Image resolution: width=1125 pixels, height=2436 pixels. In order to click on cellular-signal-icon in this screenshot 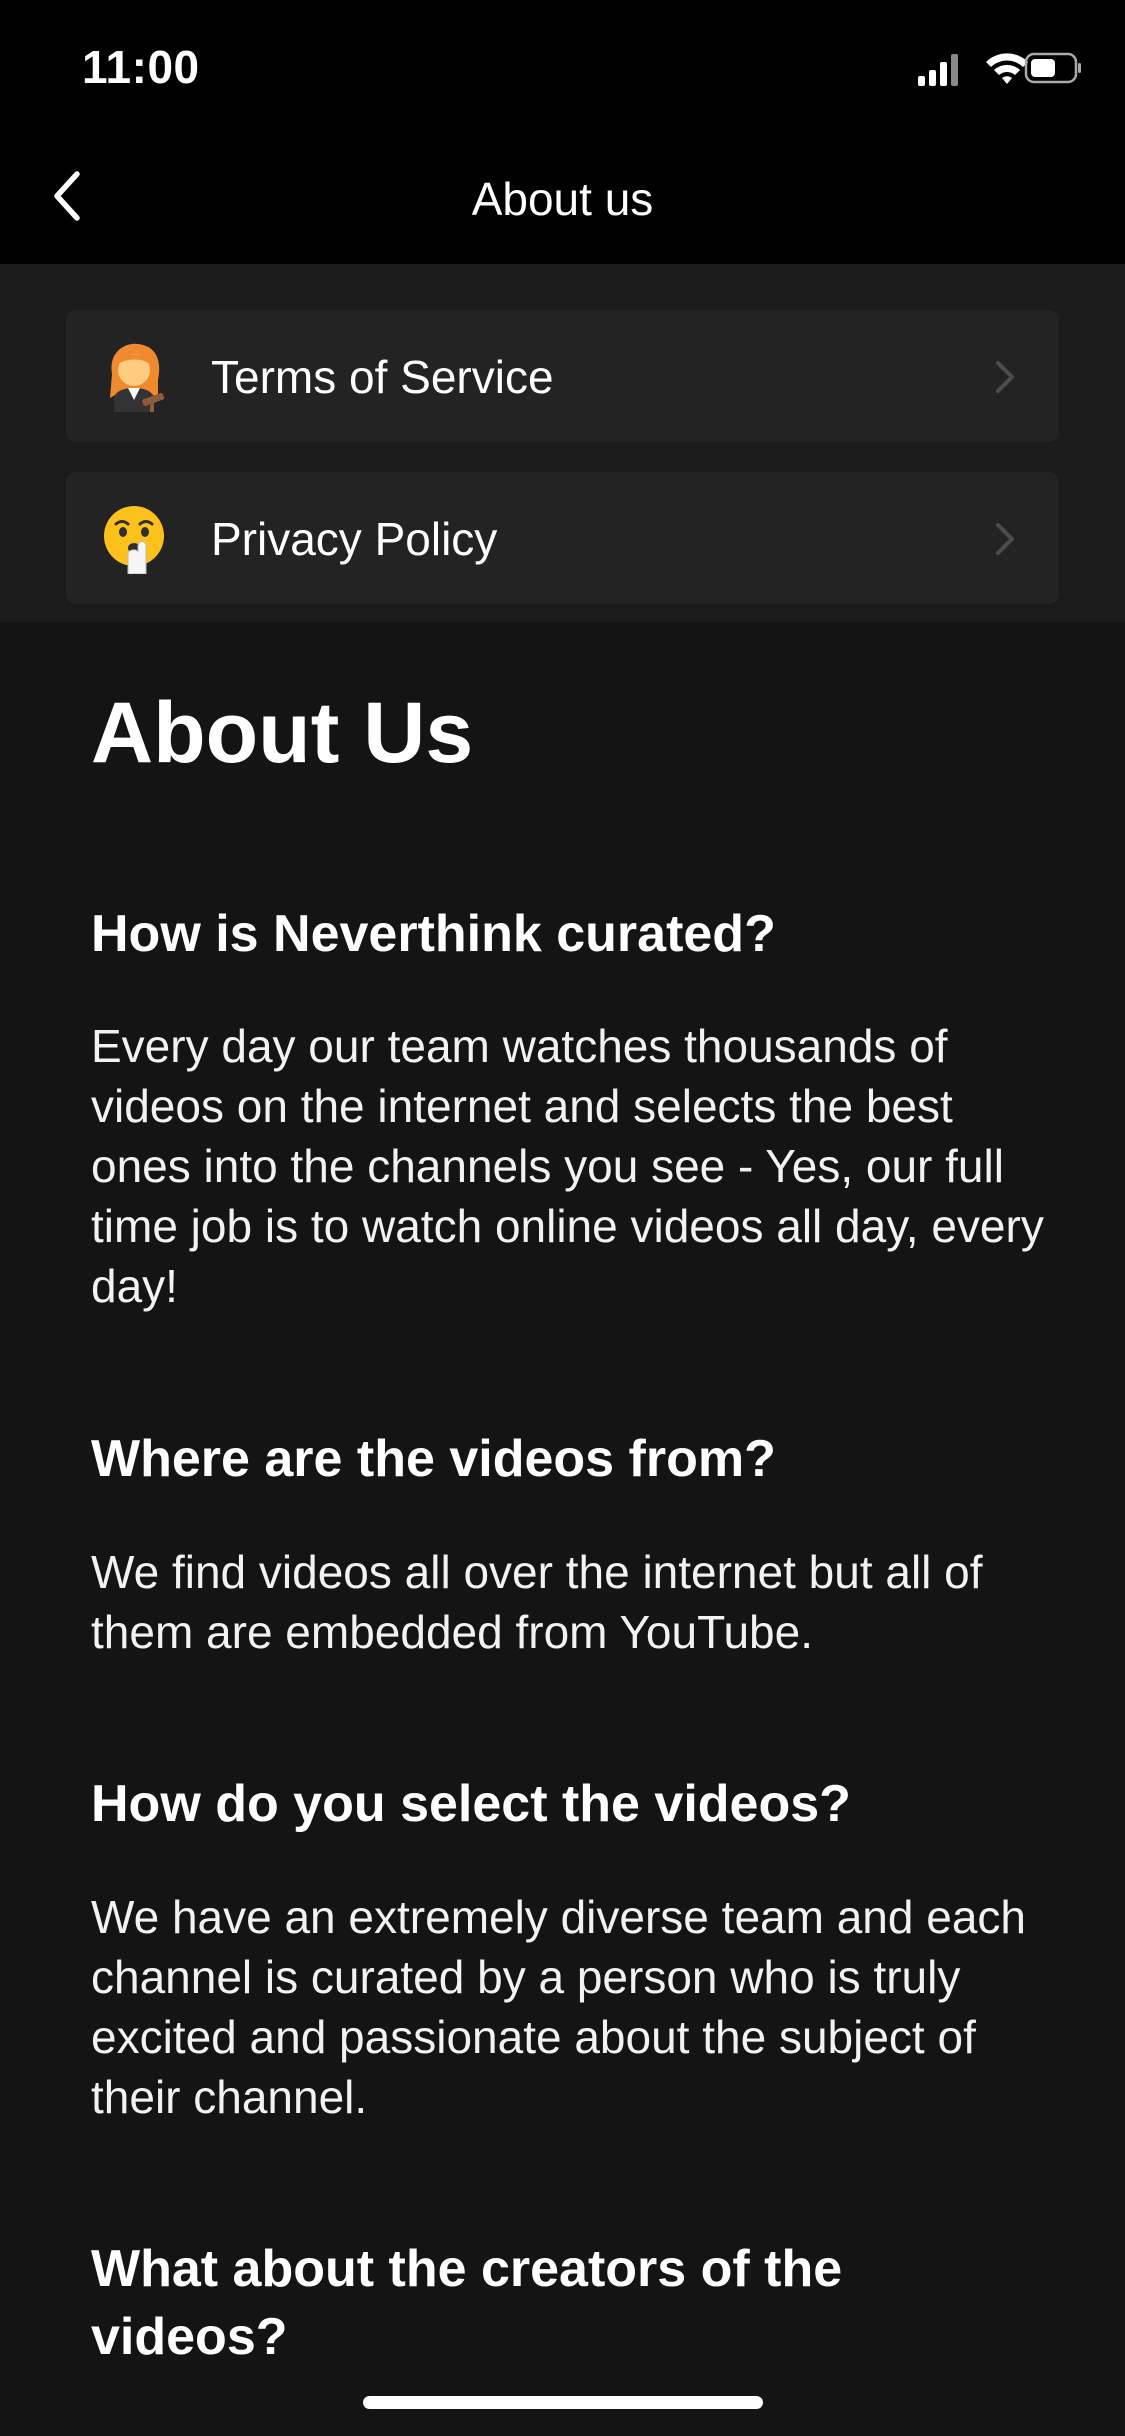, I will do `click(938, 70)`.